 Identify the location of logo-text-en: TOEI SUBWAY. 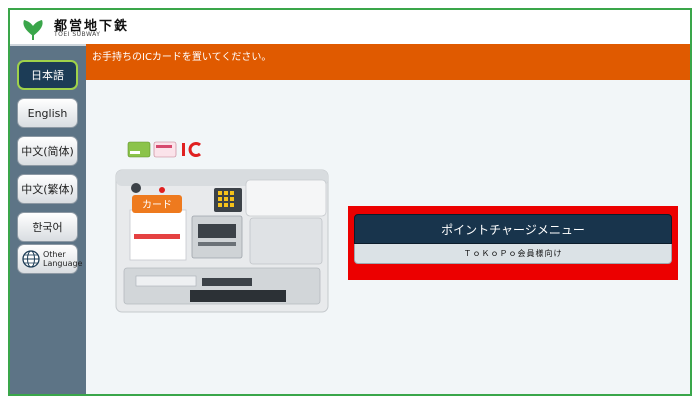
(77, 34).